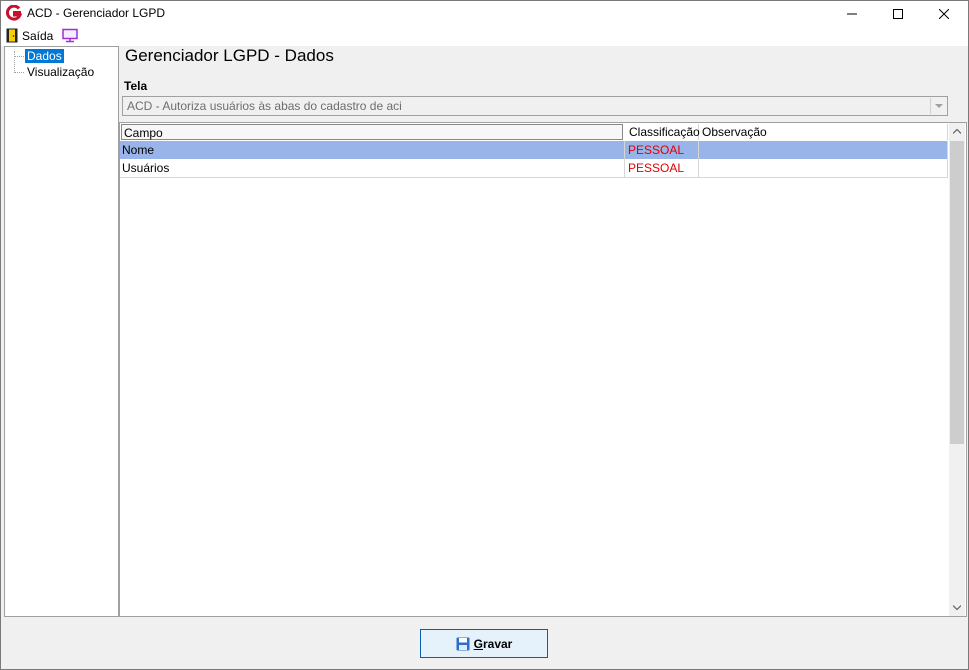 The image size is (969, 670). What do you see at coordinates (14, 13) in the screenshot?
I see `app-logo-icon` at bounding box center [14, 13].